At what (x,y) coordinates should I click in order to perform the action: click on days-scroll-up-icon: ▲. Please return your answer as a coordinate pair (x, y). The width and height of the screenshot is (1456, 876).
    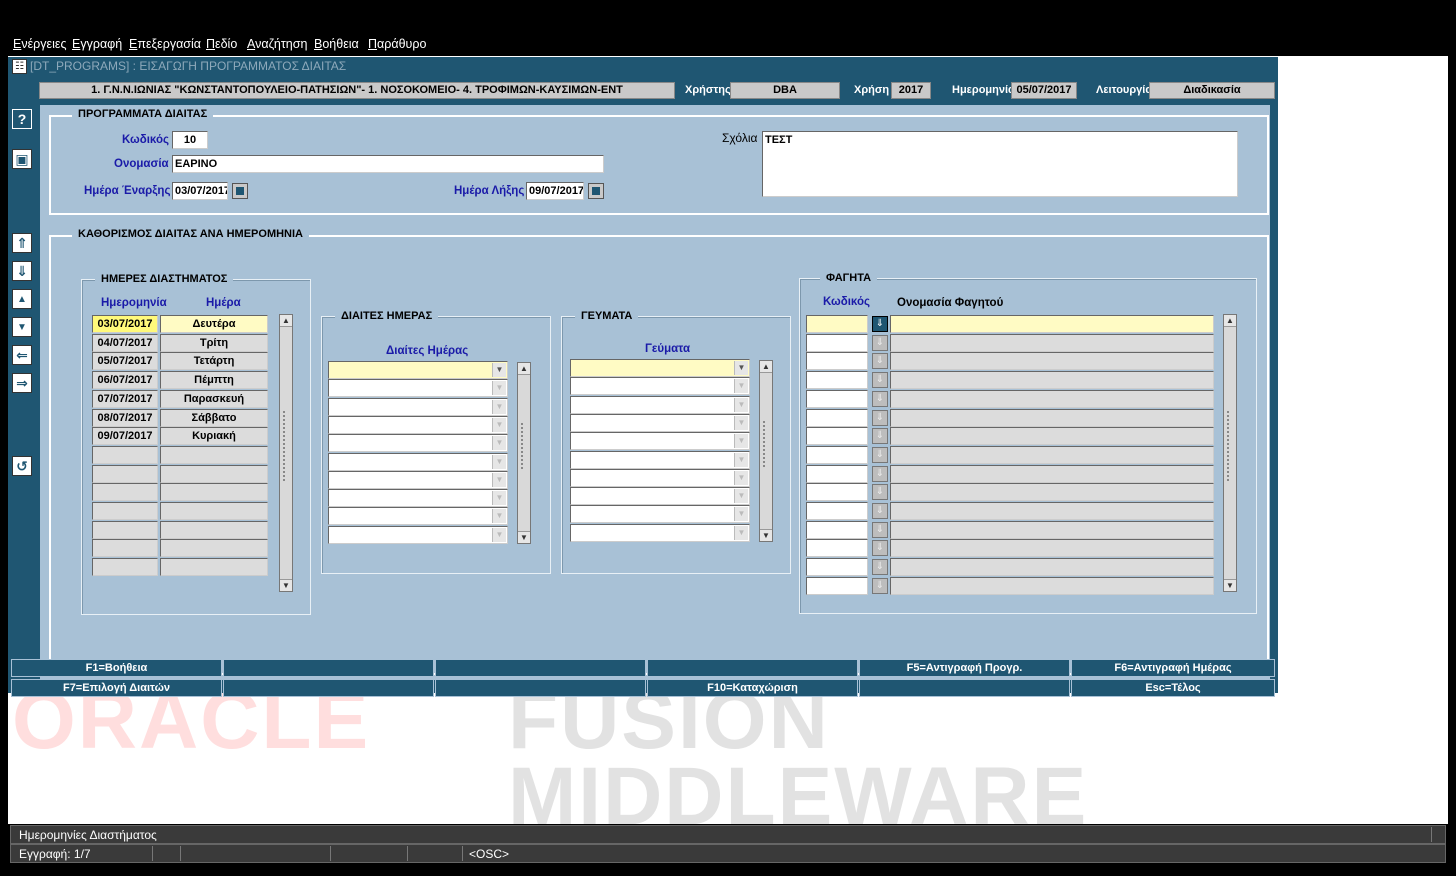
    Looking at the image, I should click on (286, 321).